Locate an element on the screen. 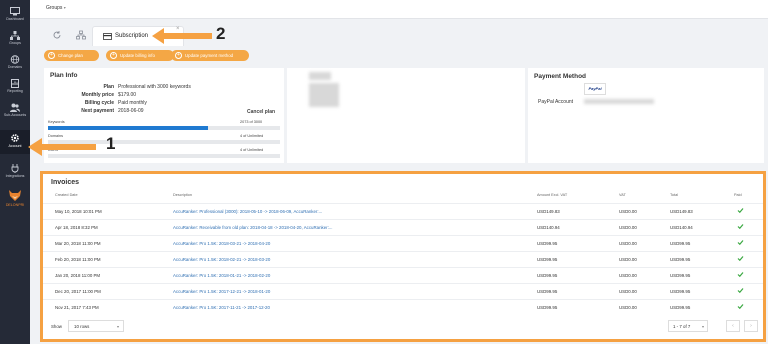 The width and height of the screenshot is (768, 344). sidebar-user: DELONPRI is located at coordinates (15, 199).